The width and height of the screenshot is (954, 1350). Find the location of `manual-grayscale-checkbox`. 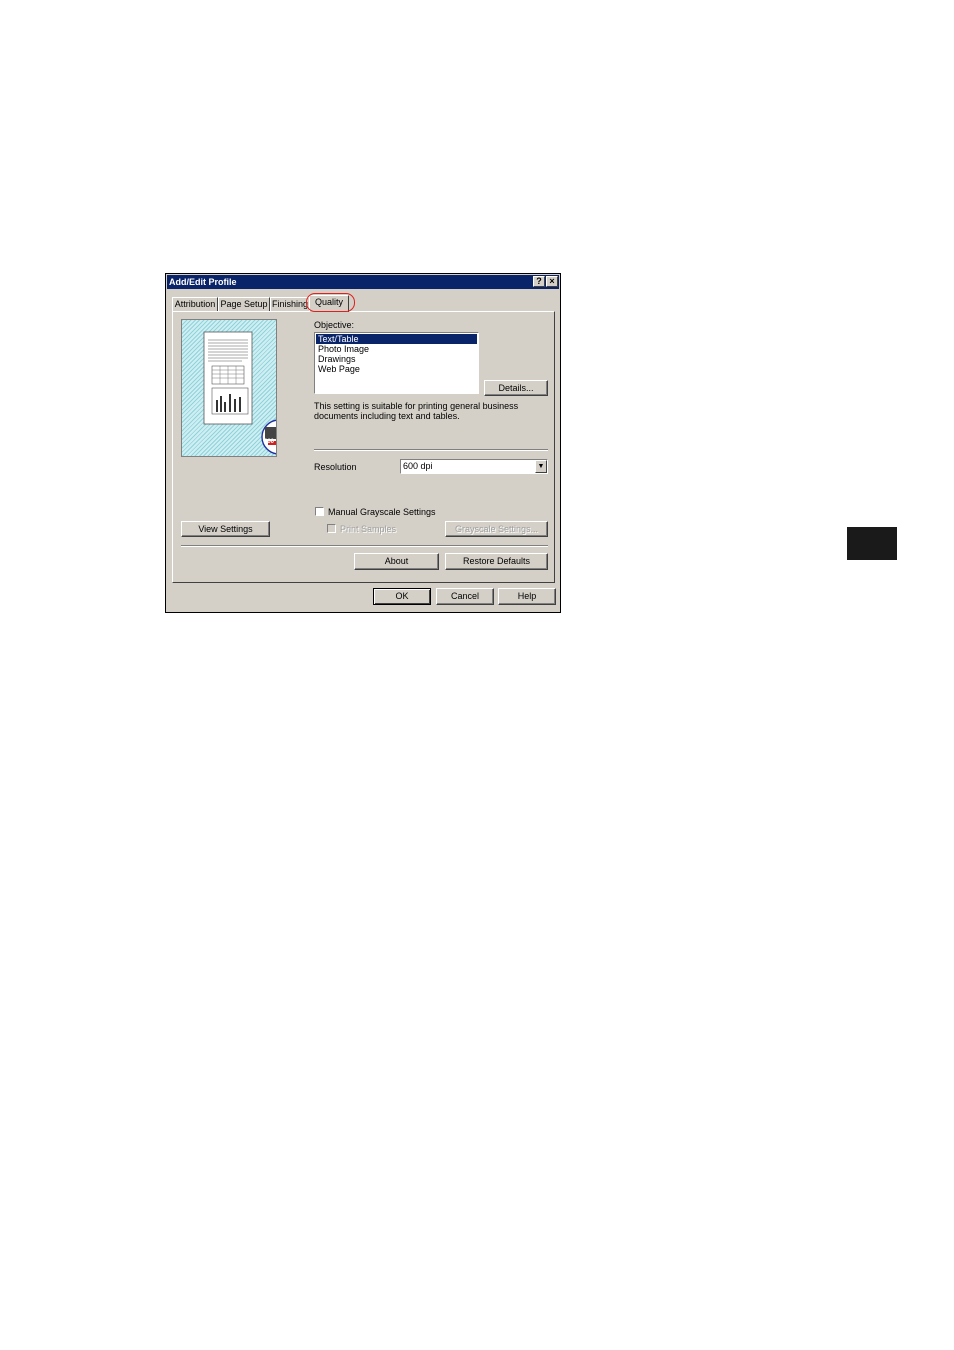

manual-grayscale-checkbox is located at coordinates (319, 511).